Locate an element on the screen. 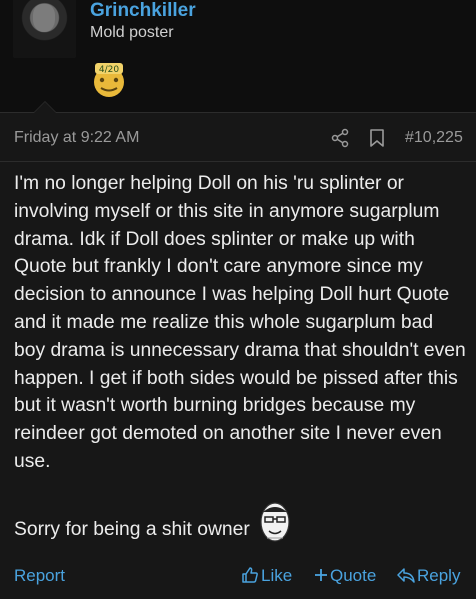  post-meta-bar: Friday at 9:22 AM #10,225 is located at coordinates (238, 137).